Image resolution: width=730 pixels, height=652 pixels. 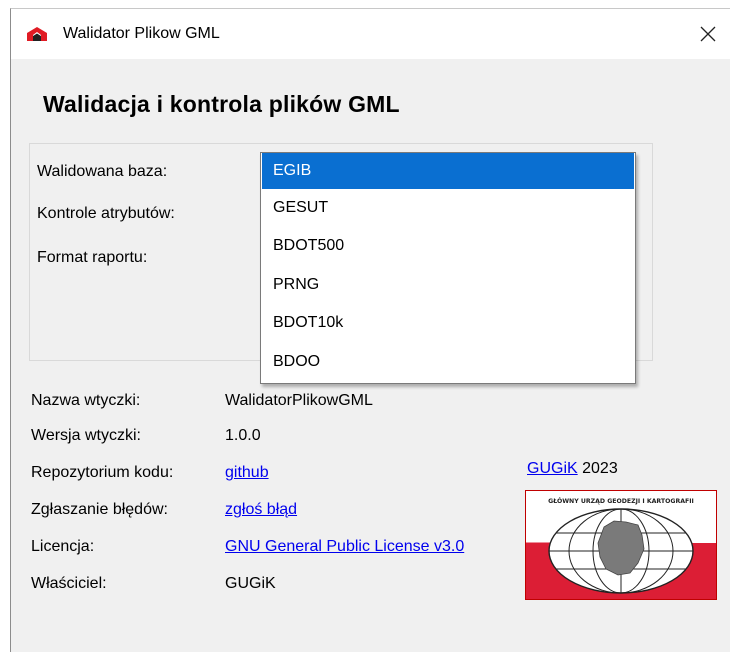 I want to click on logo-text: GŁÓWNY URZĄD GEODEZJI I KARTOGRAFII, so click(x=621, y=500).